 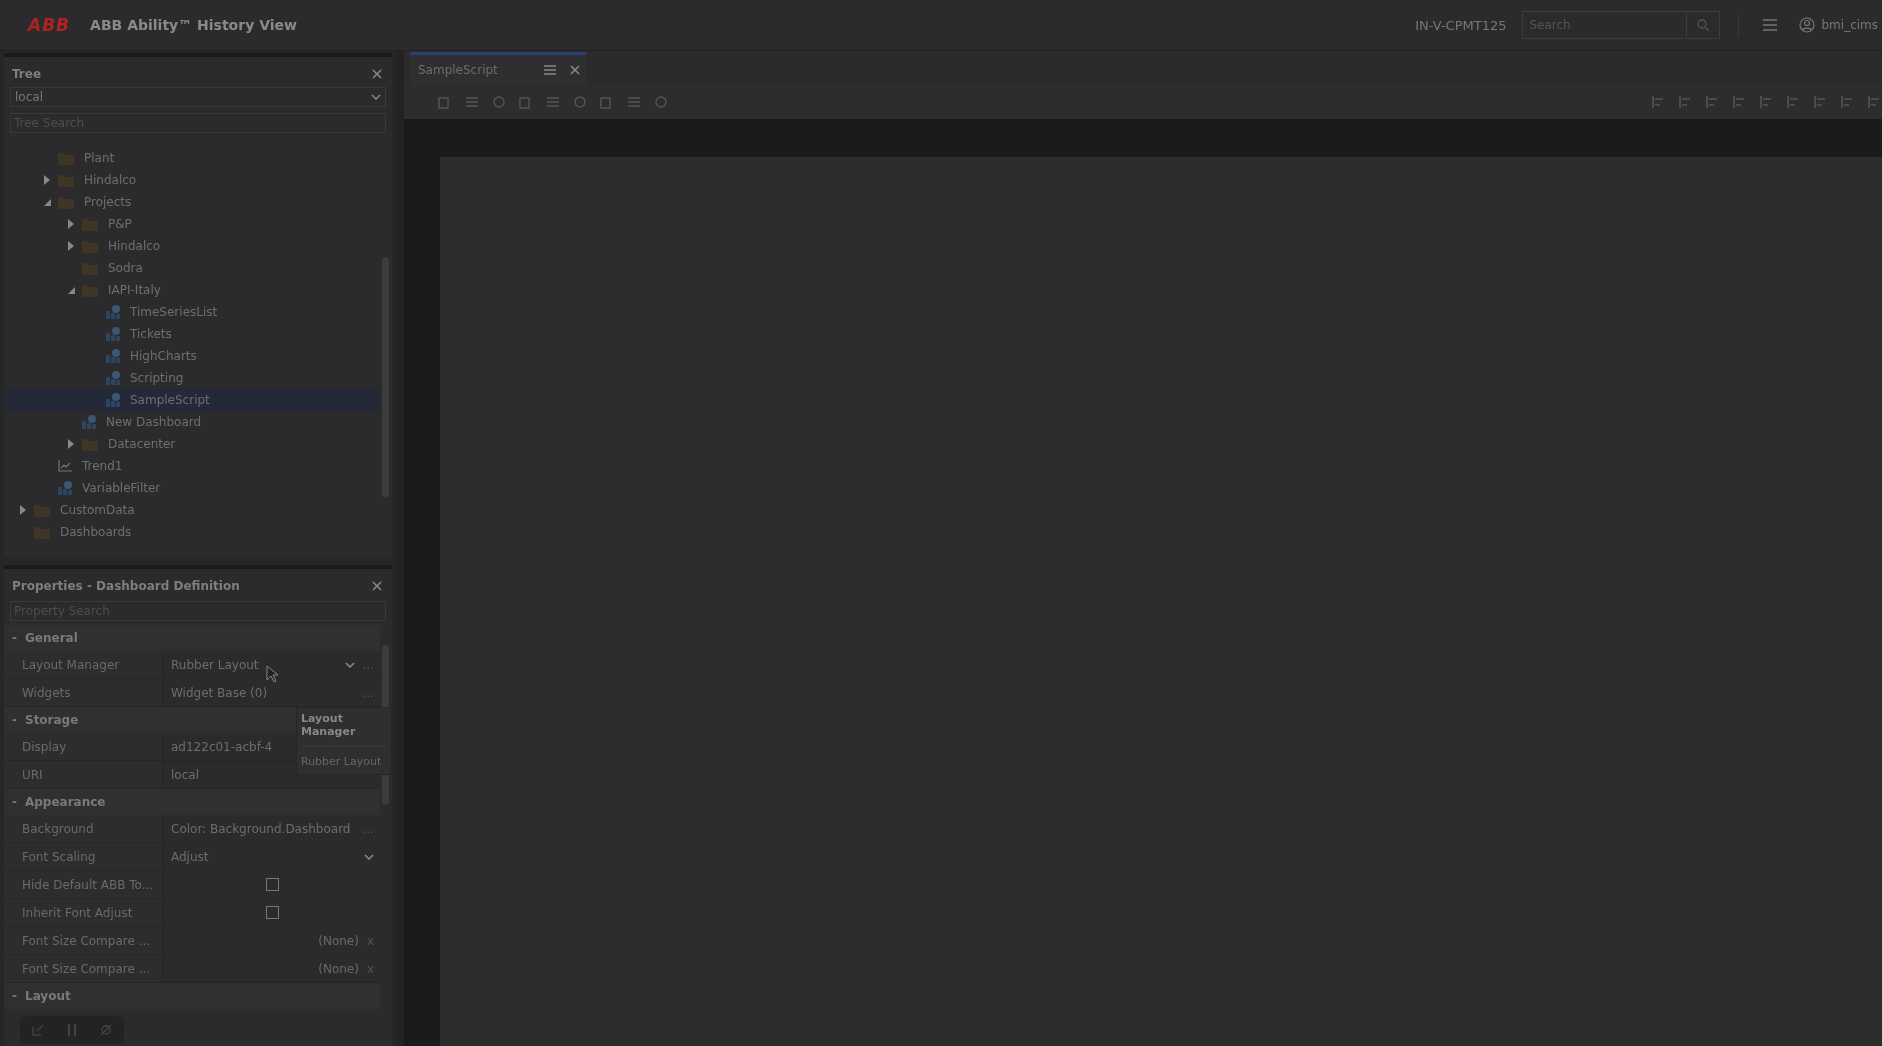 What do you see at coordinates (192, 510) in the screenshot?
I see `tree-item: CustomData` at bounding box center [192, 510].